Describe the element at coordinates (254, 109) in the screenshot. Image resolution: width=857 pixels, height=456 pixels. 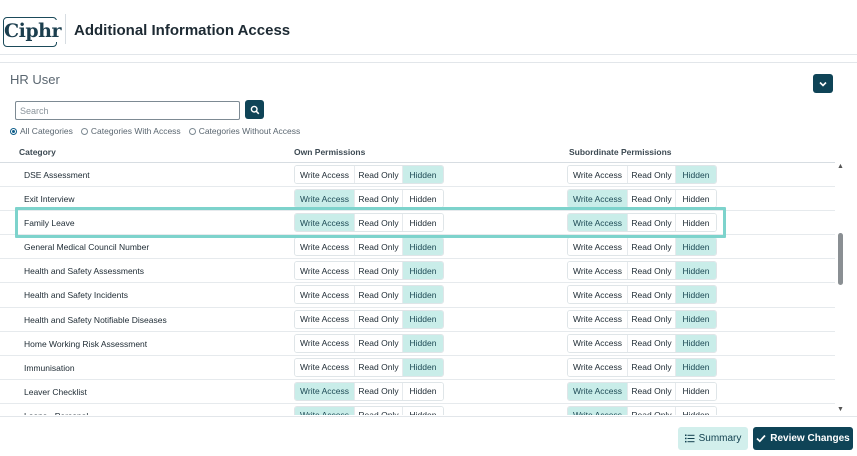
I see `search-button` at that location.